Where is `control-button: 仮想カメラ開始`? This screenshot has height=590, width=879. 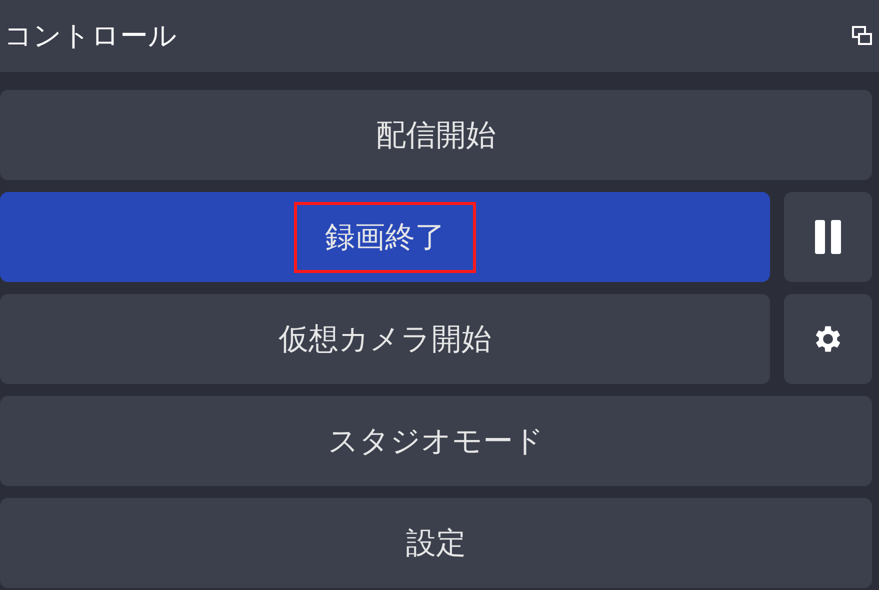 control-button: 仮想カメラ開始 is located at coordinates (385, 339).